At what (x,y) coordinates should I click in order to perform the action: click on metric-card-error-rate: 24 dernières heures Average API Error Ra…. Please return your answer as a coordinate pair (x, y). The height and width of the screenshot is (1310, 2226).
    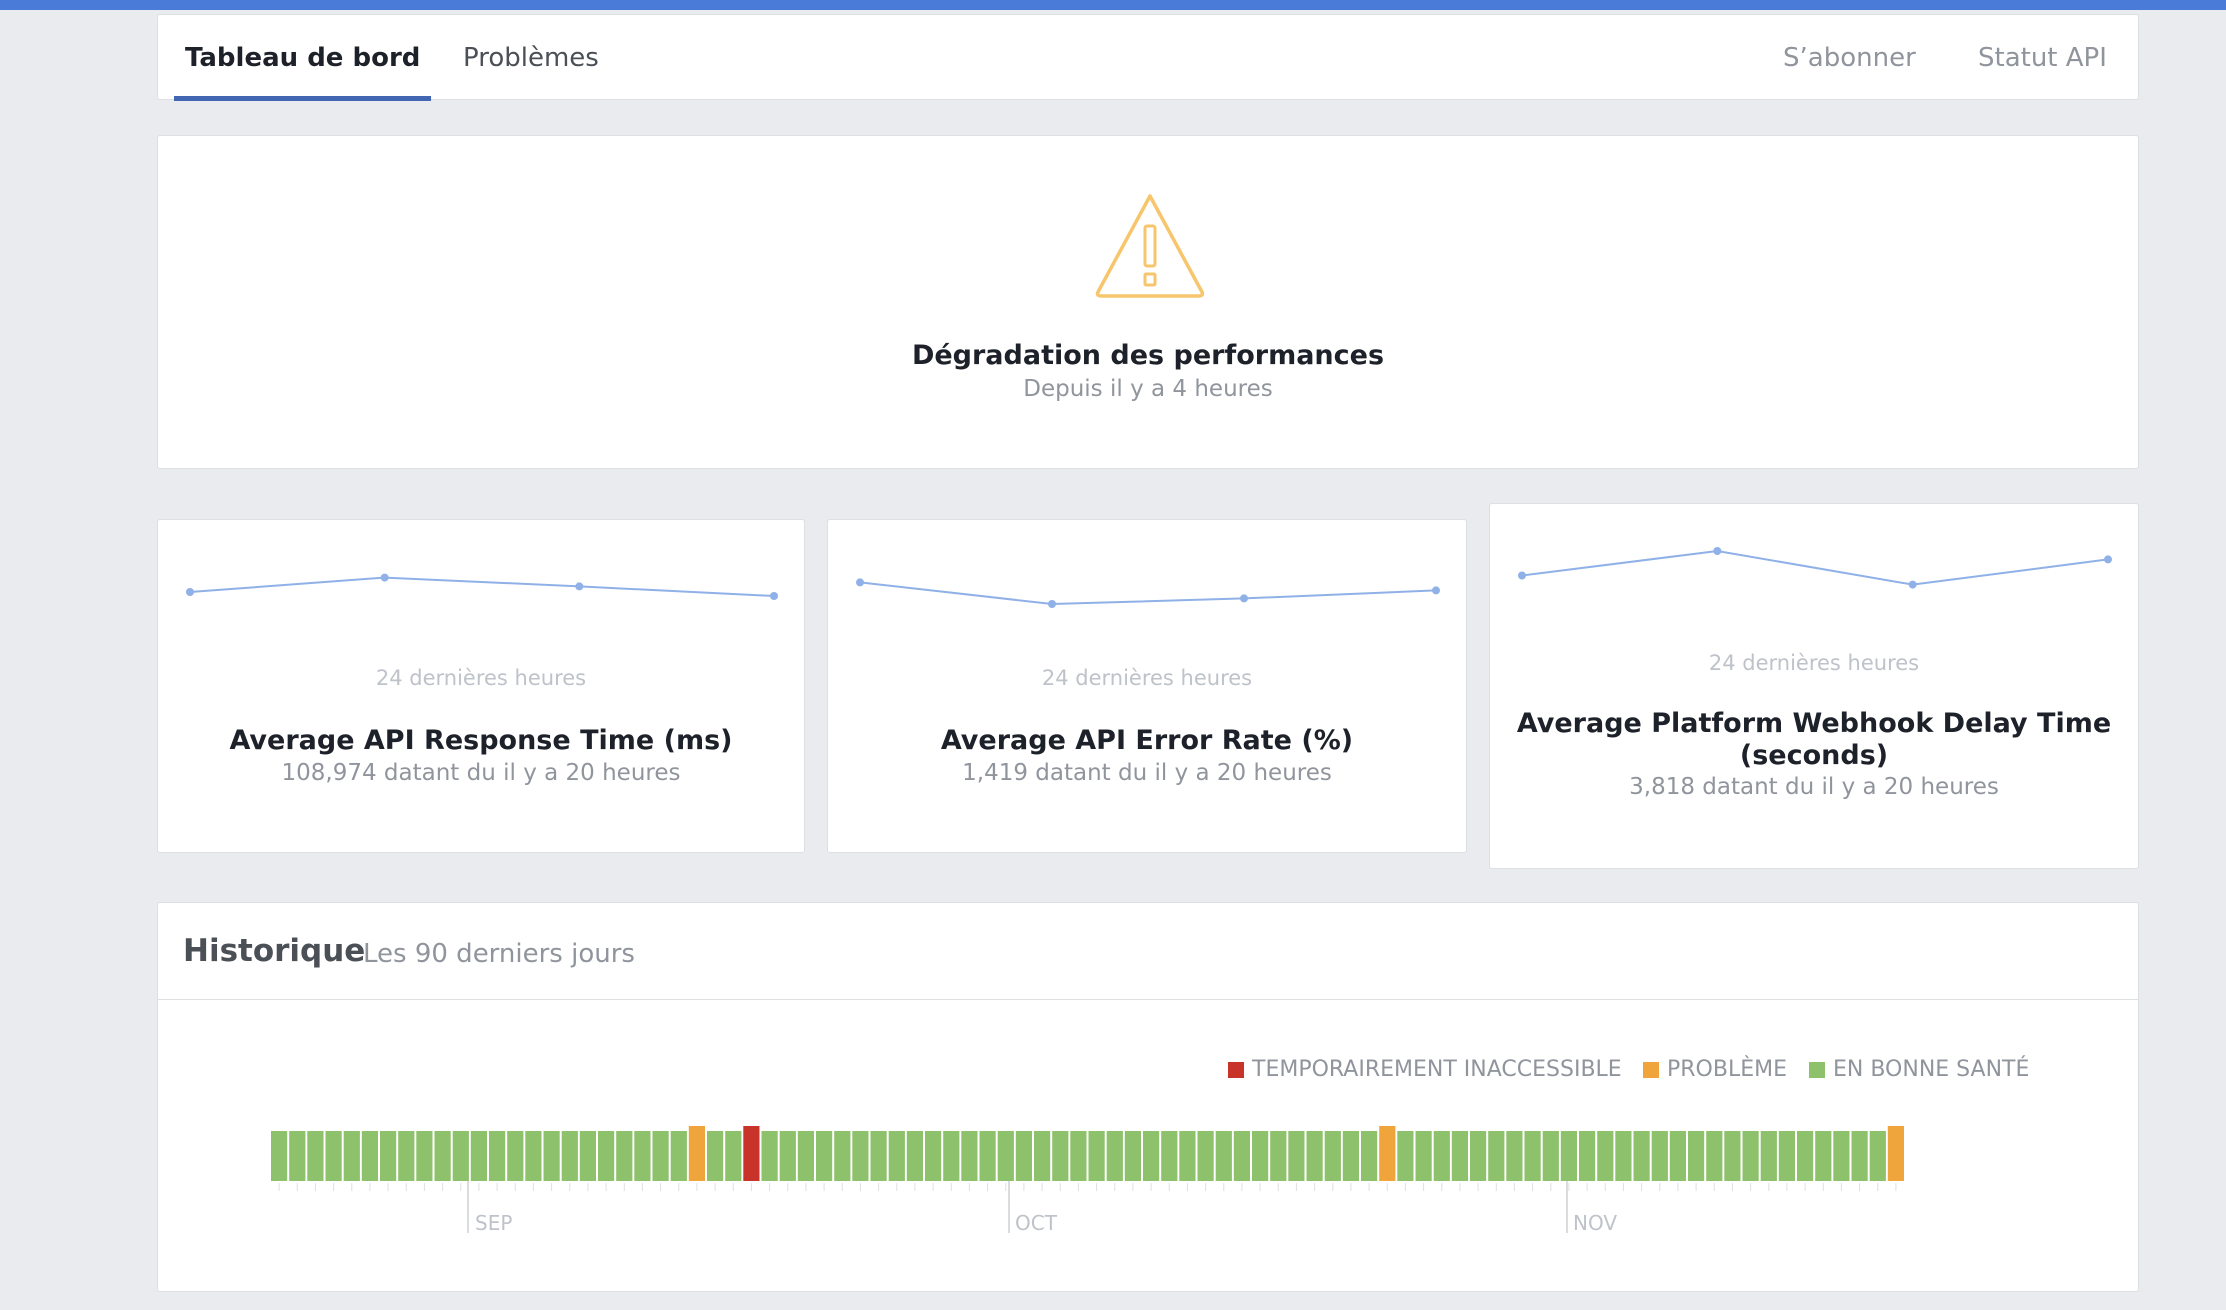
    Looking at the image, I should click on (1147, 686).